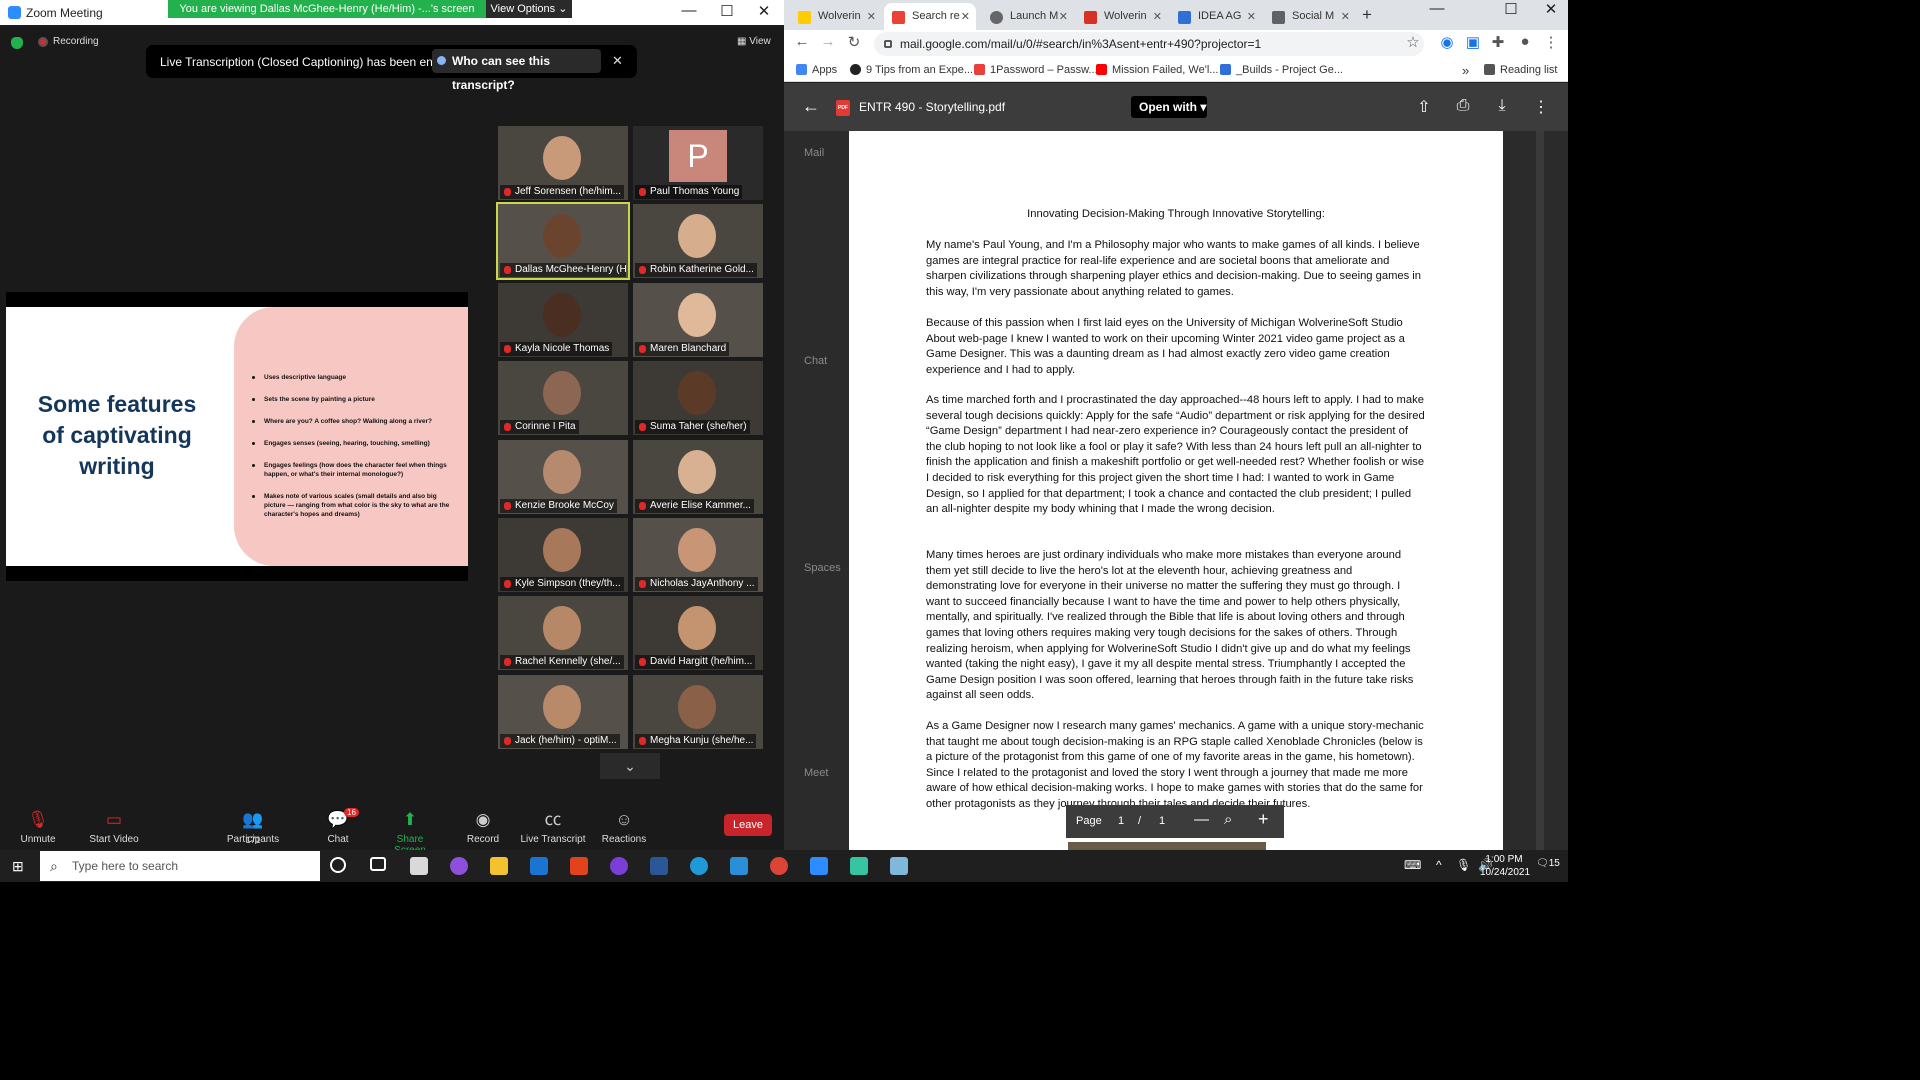 The image size is (1920, 1080). Describe the element at coordinates (483, 827) in the screenshot. I see `record-button: ◉ Record` at that location.